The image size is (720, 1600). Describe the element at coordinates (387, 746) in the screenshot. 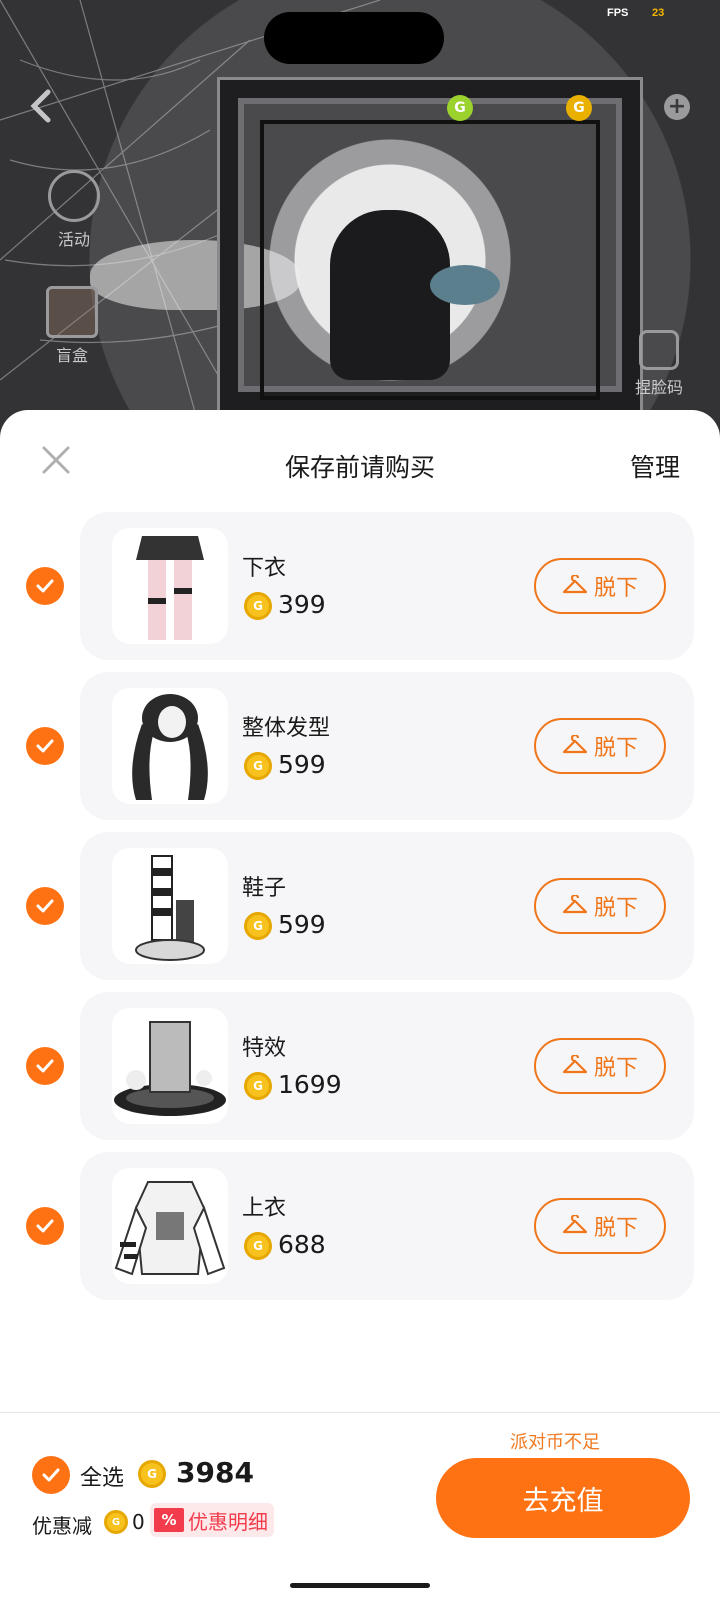

I see `item-card: 整体发型 G 599 脱下` at that location.